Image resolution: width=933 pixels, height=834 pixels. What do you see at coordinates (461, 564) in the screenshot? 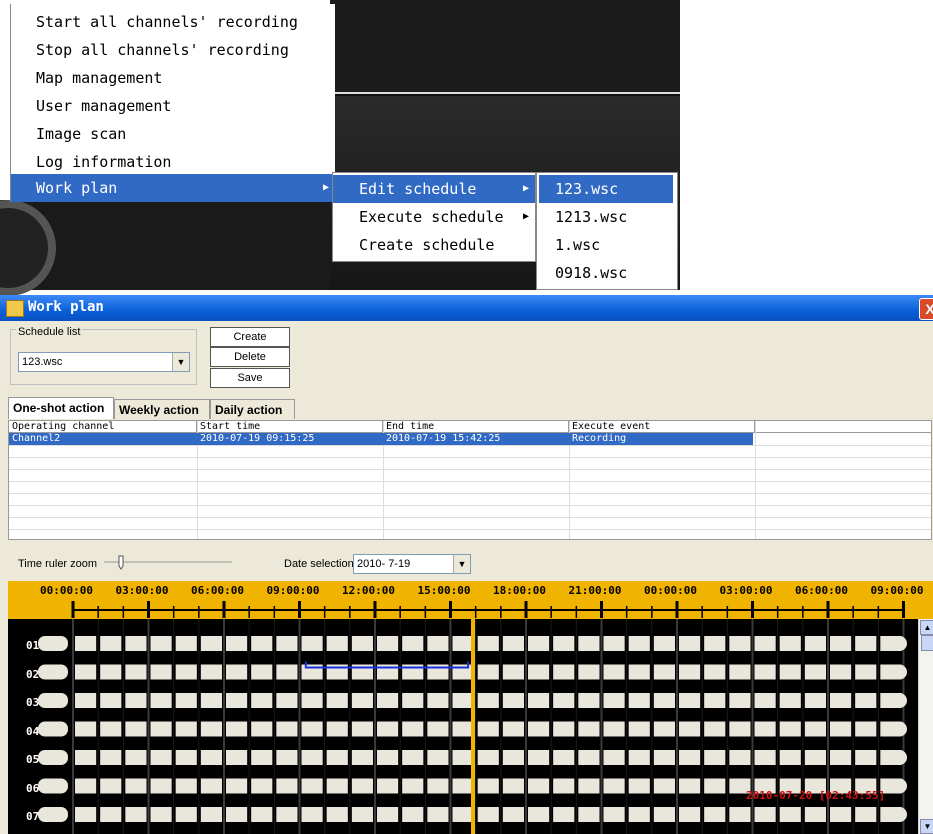
I see `chevron-down-icon: ▼` at bounding box center [461, 564].